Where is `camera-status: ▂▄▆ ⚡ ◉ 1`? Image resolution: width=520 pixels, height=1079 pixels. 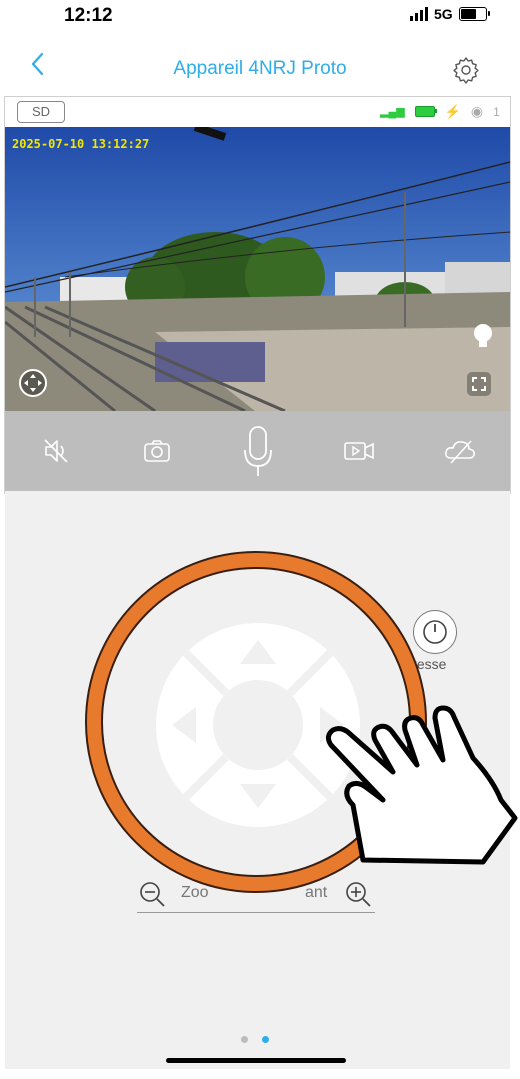
camera-status: ▂▄▆ ⚡ ◉ 1 is located at coordinates (440, 111).